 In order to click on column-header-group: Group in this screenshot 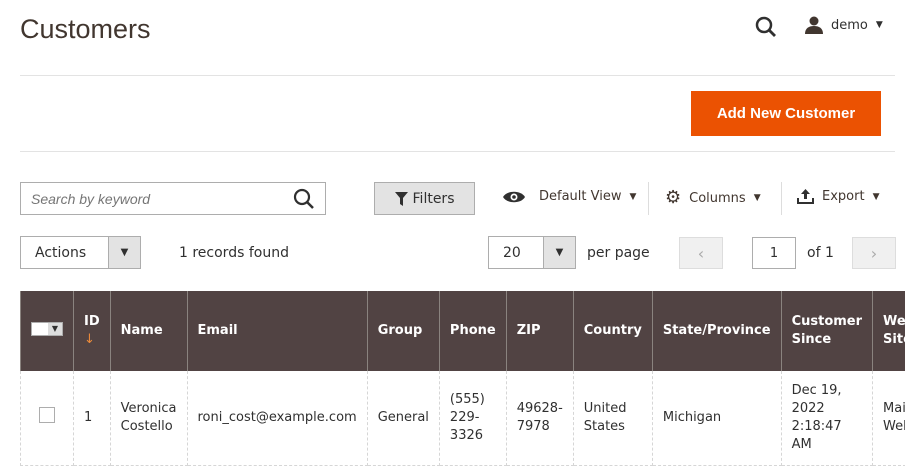, I will do `click(403, 331)`.